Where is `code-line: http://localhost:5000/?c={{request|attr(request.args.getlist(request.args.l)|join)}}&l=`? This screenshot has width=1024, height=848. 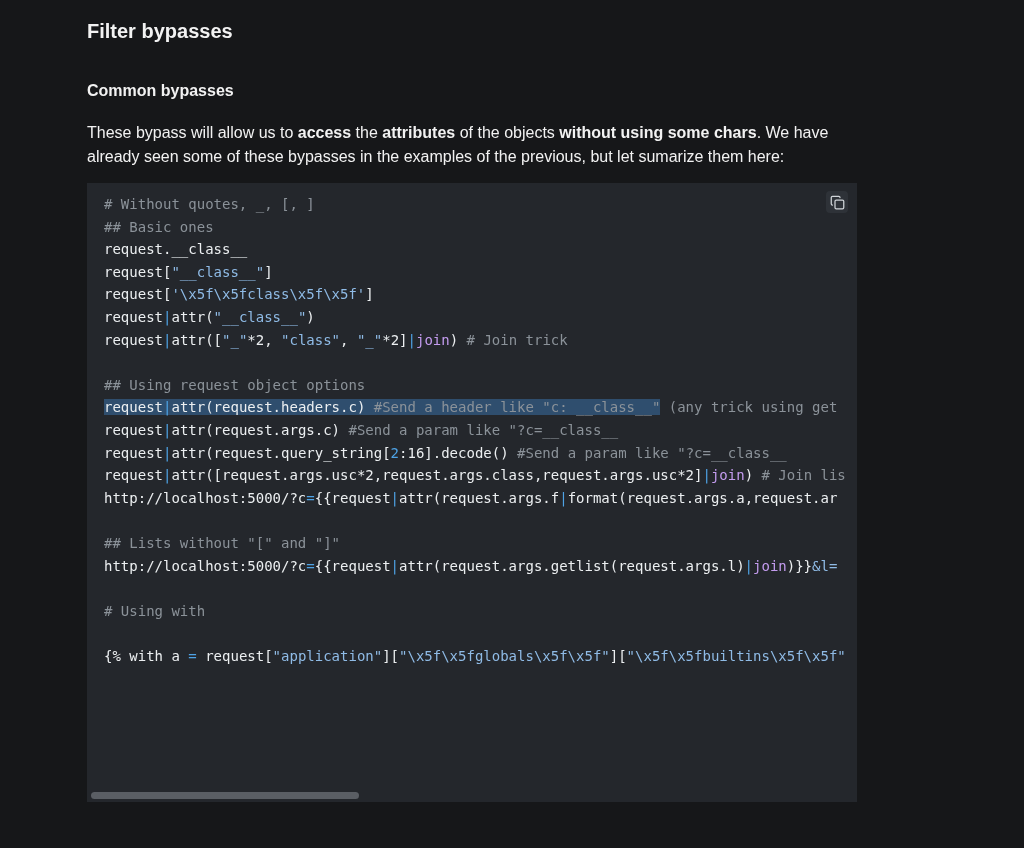 code-line: http://localhost:5000/?c={{request|attr(request.args.getlist(request.args.l)|join)}}&l= is located at coordinates (471, 566).